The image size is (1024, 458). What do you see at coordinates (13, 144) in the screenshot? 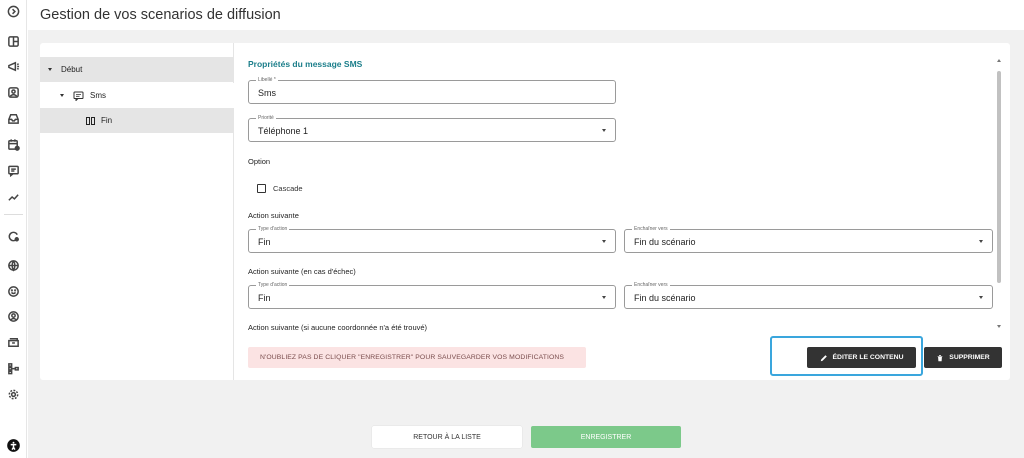
I see `calendar-settings-icon` at bounding box center [13, 144].